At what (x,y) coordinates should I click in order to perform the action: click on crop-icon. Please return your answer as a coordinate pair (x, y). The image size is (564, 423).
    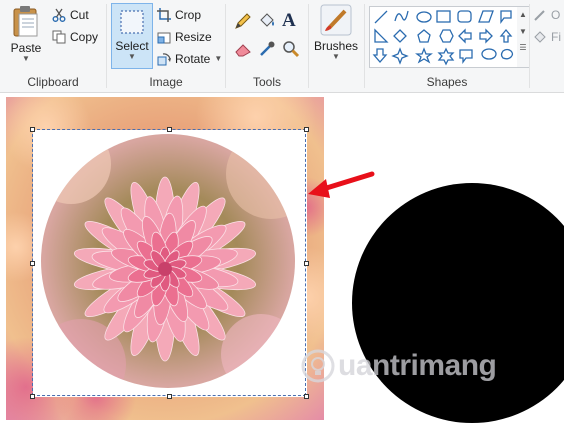
    Looking at the image, I should click on (164, 15).